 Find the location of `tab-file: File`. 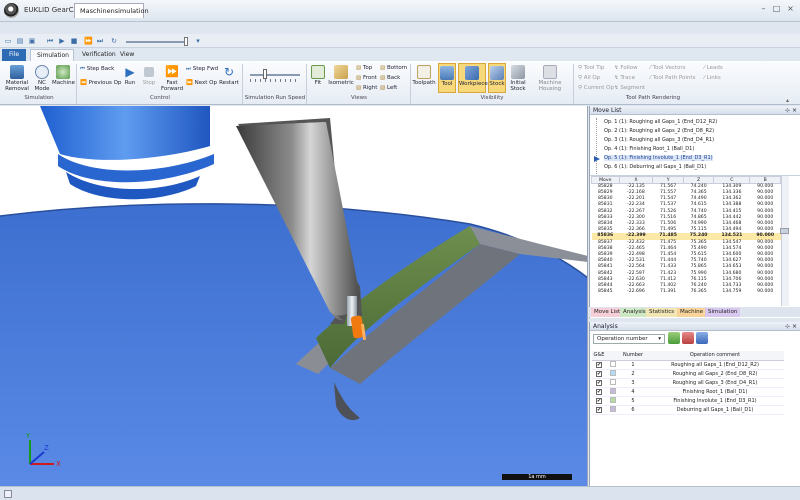

tab-file: File is located at coordinates (14, 55).